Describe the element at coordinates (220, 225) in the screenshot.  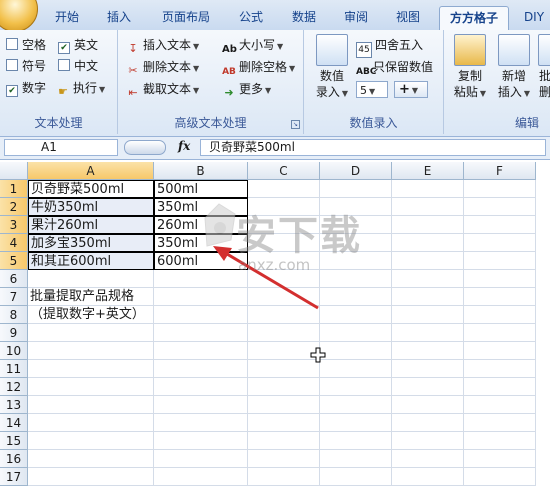
I see `watermark-logo` at that location.